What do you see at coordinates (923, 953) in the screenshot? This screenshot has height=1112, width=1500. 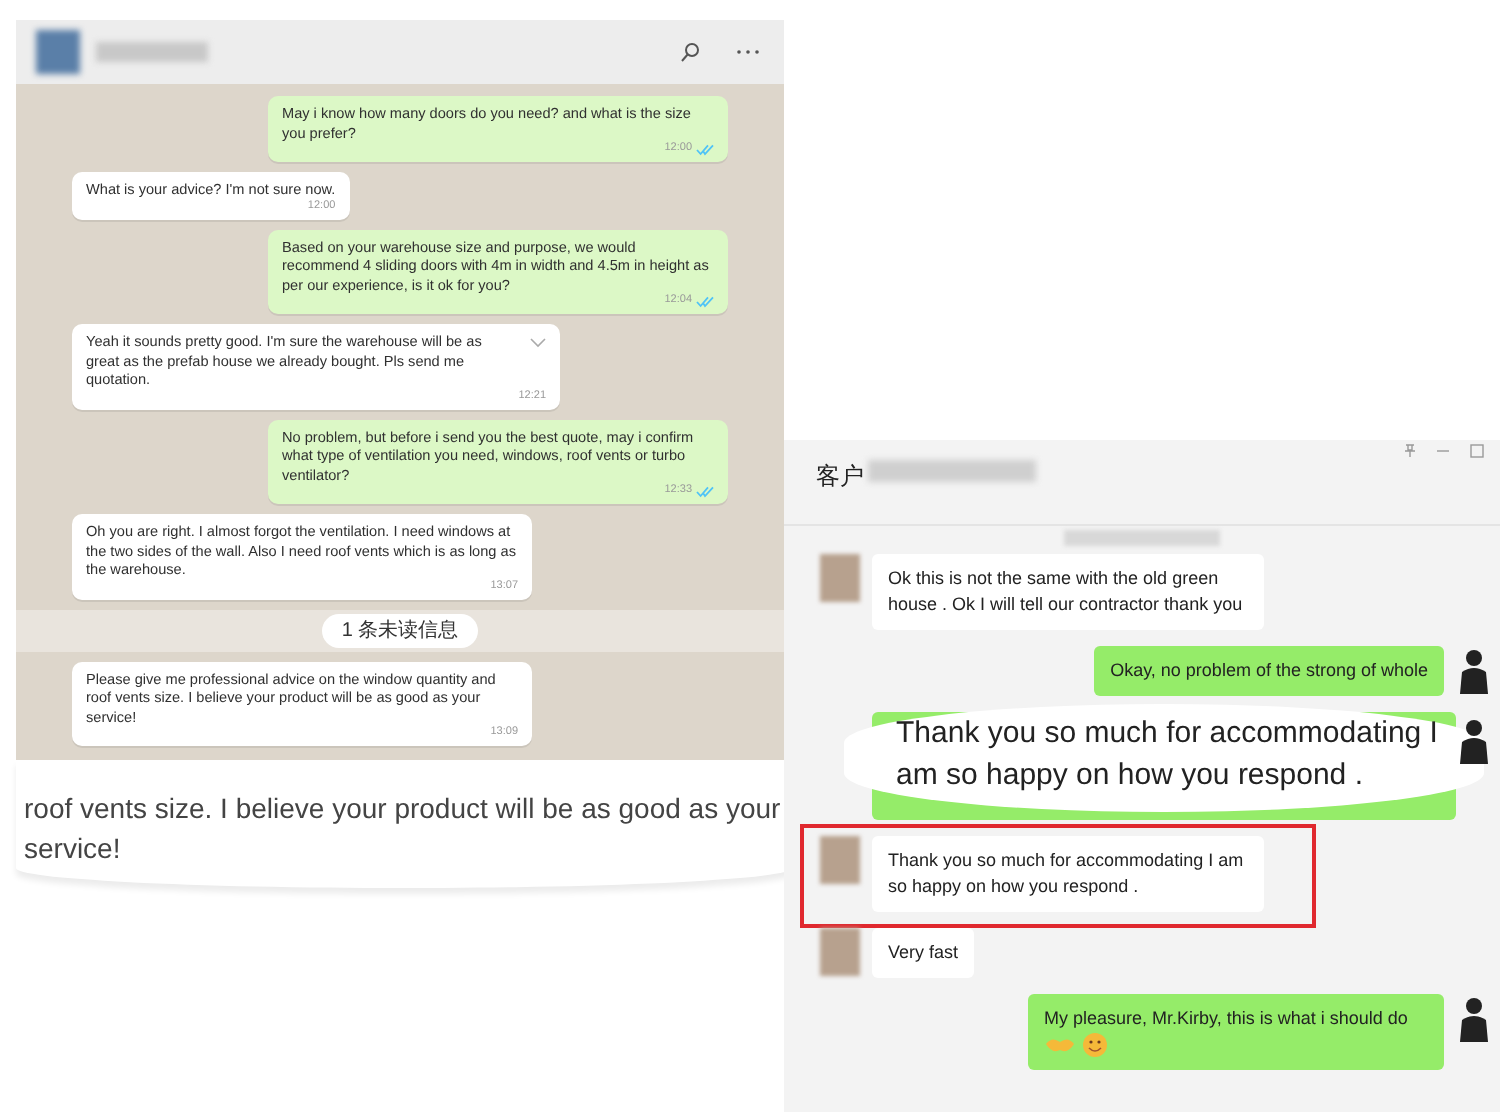 I see `message-bubble: Very fast` at bounding box center [923, 953].